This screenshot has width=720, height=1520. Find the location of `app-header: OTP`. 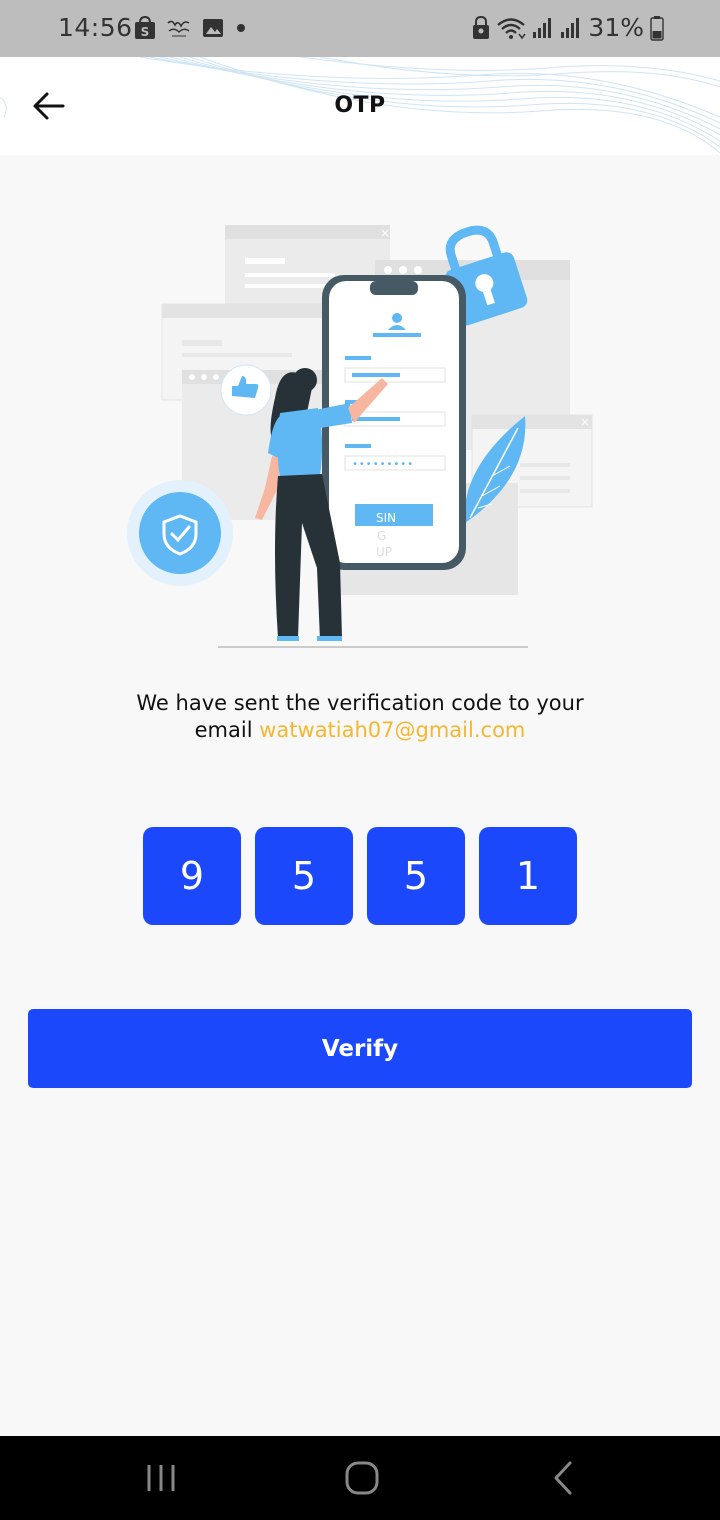

app-header: OTP is located at coordinates (360, 106).